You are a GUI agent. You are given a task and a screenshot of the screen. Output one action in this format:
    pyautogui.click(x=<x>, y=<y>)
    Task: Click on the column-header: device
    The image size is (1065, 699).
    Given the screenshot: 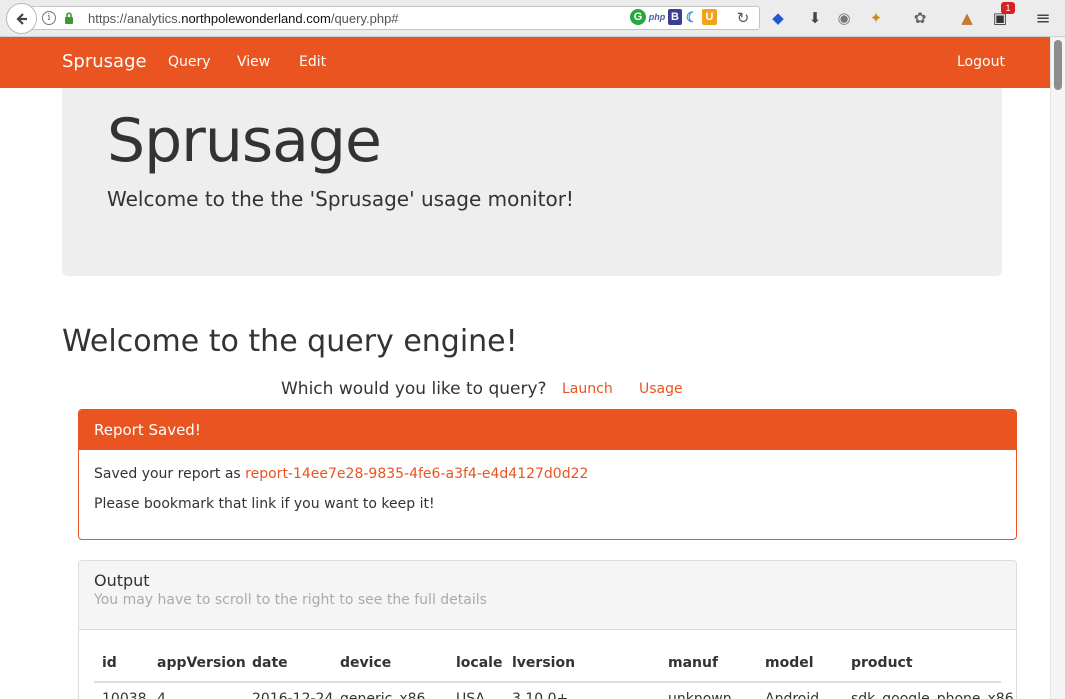 What is the action you would take?
    pyautogui.click(x=365, y=663)
    